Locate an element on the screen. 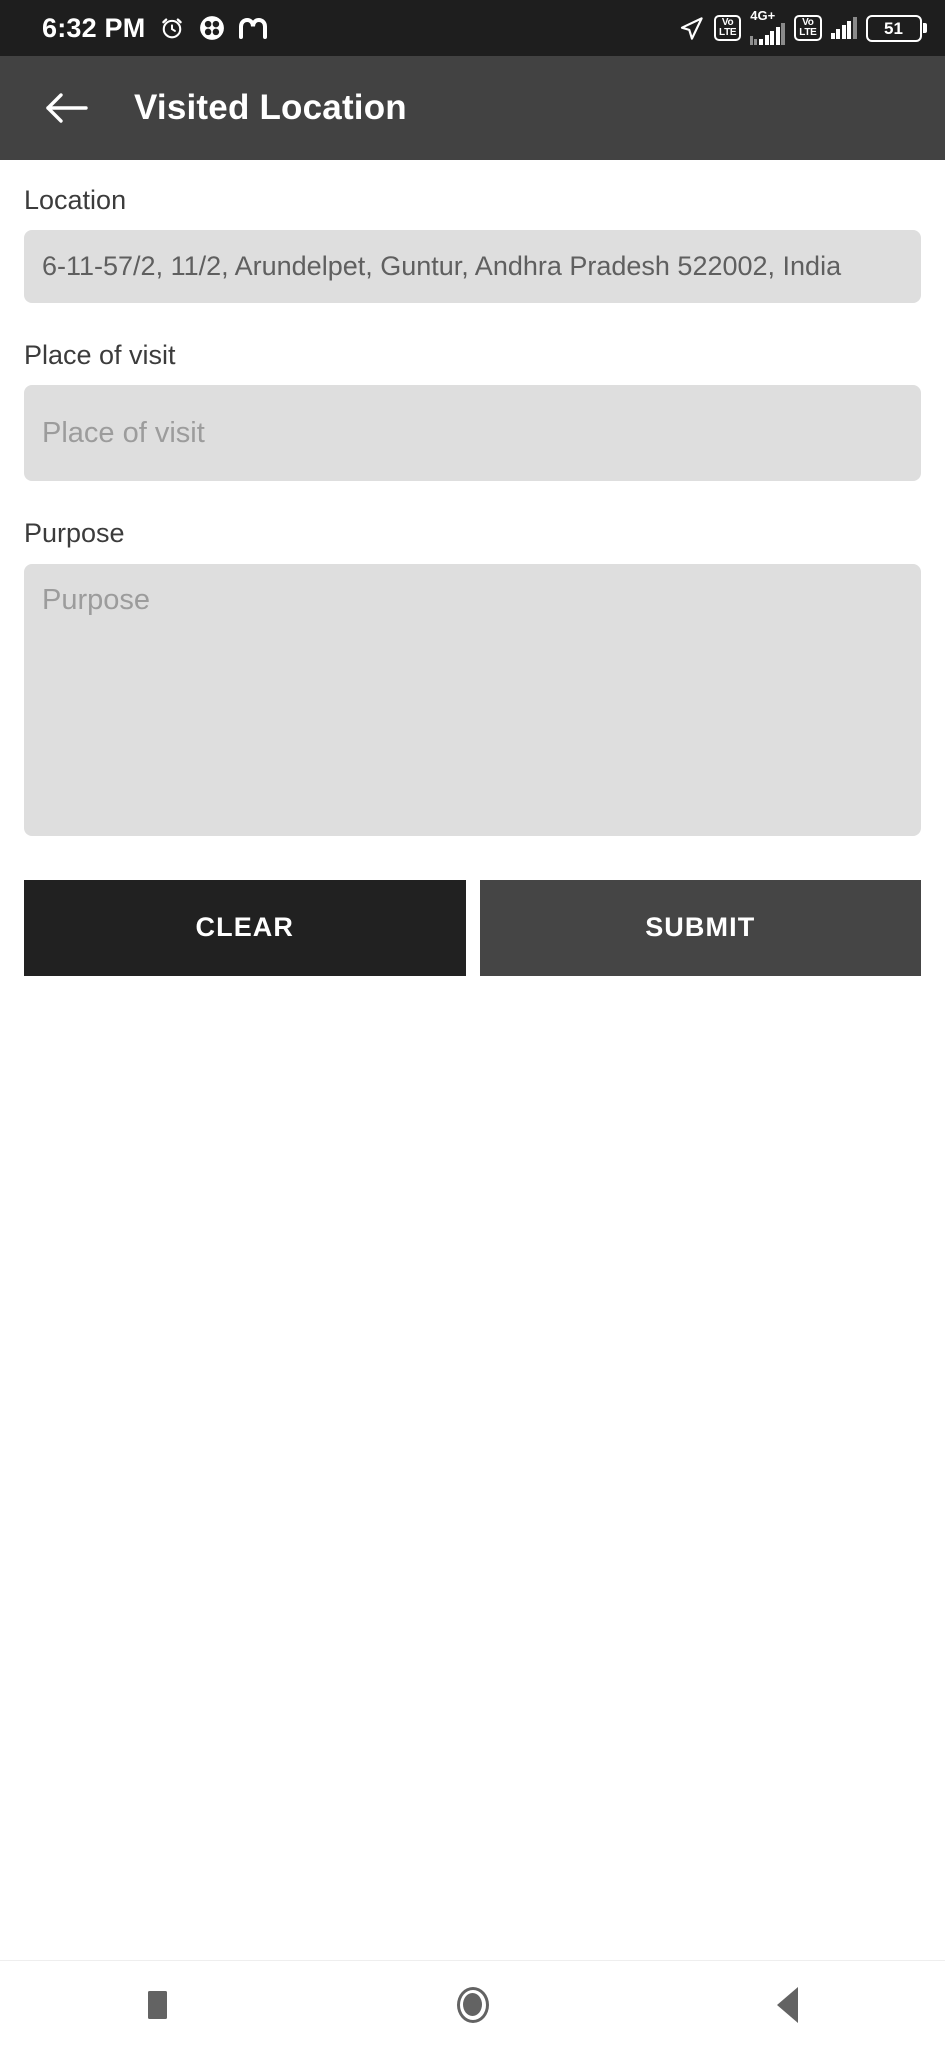 This screenshot has width=945, height=2048. action-button-row: CLEAR SUBMIT is located at coordinates (472, 927).